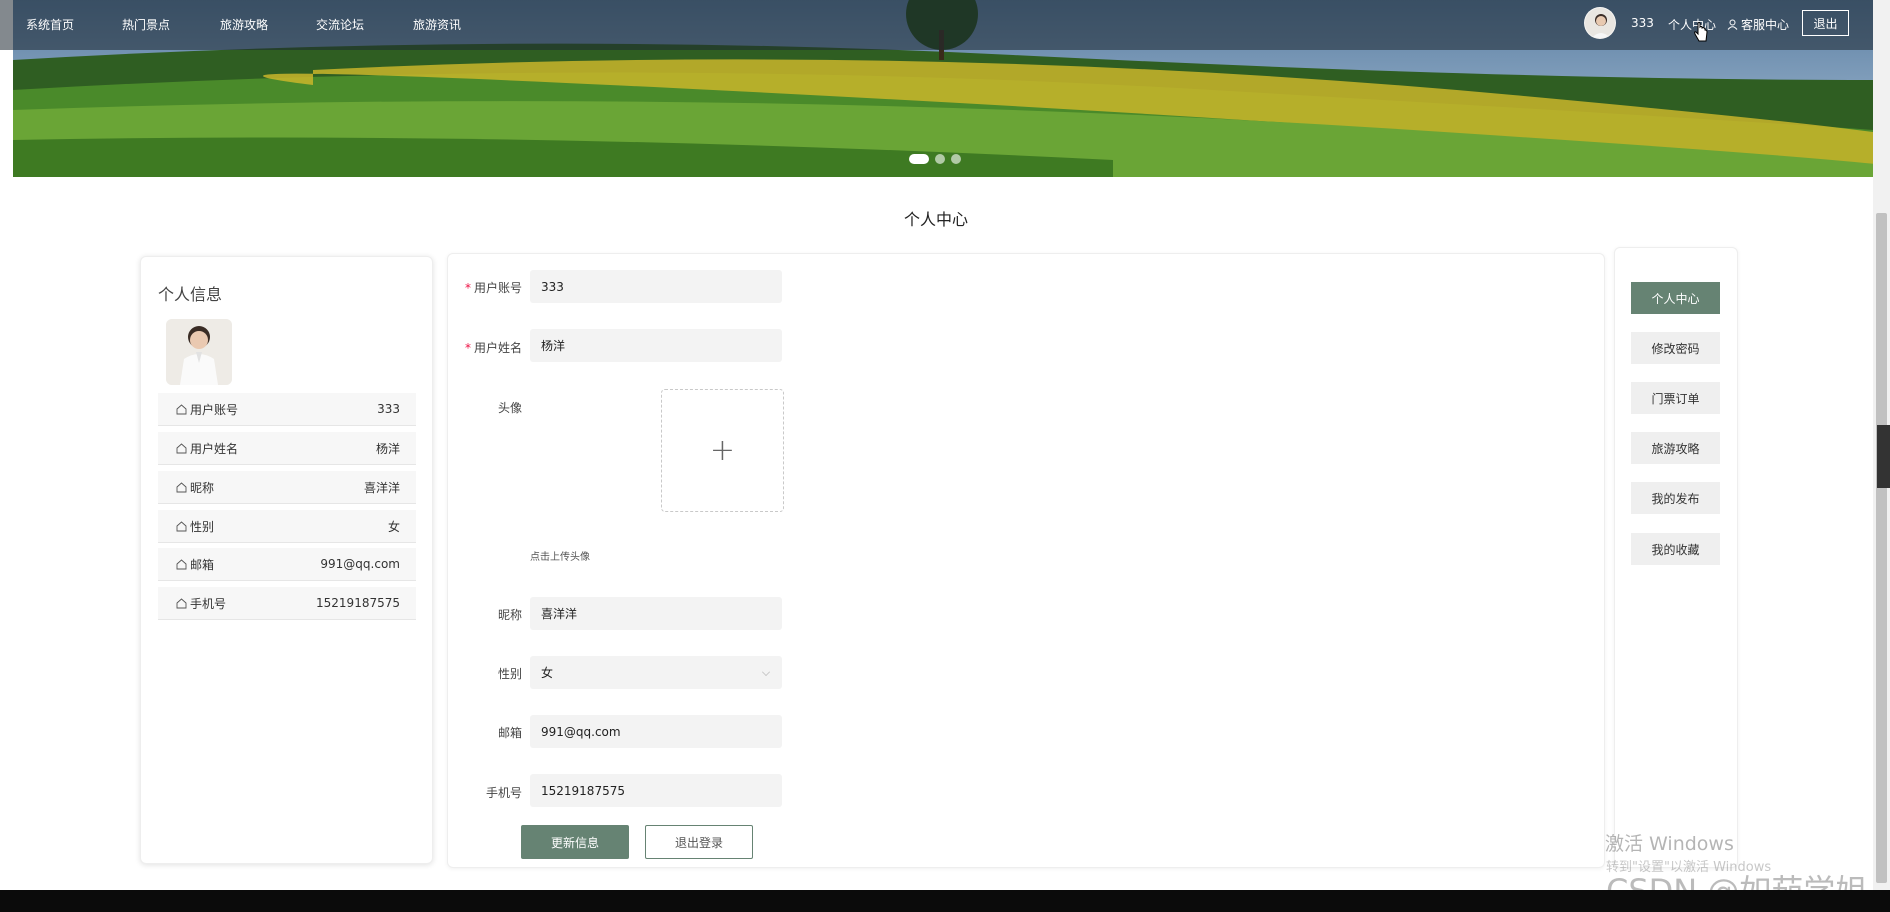 This screenshot has height=912, width=1890. Describe the element at coordinates (497, 348) in the screenshot. I see `name-label-text: 用户姓名` at that location.